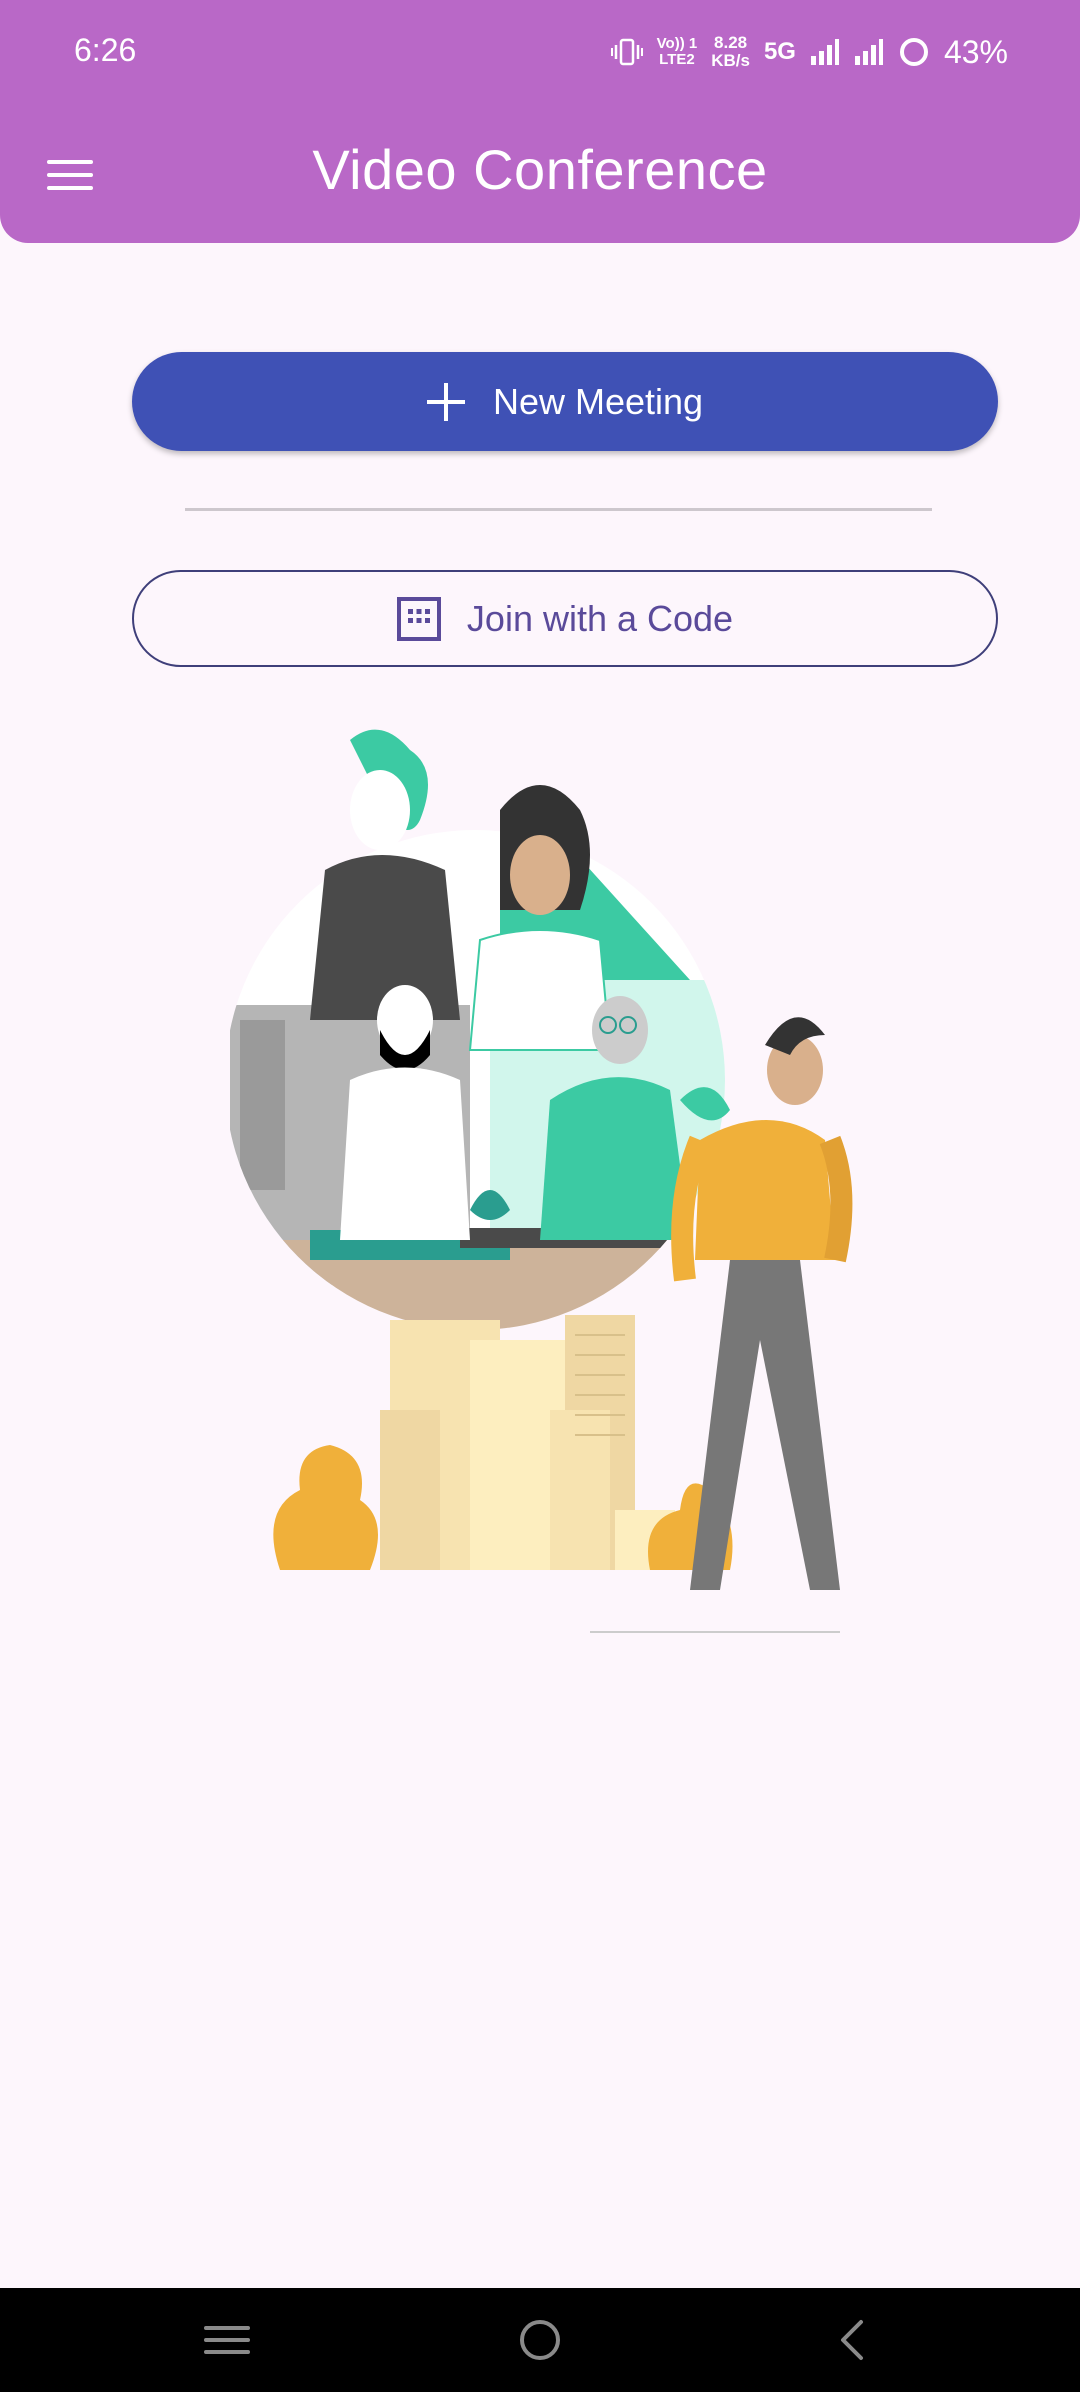  Describe the element at coordinates (558, 509) in the screenshot. I see `divider` at that location.